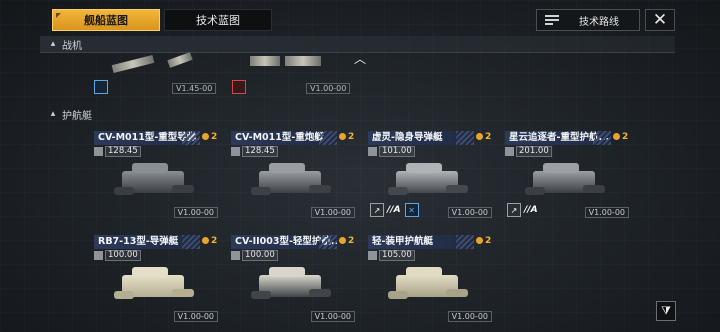  I want to click on ship-card-title: RB7-13型-导弹艇, so click(147, 242).